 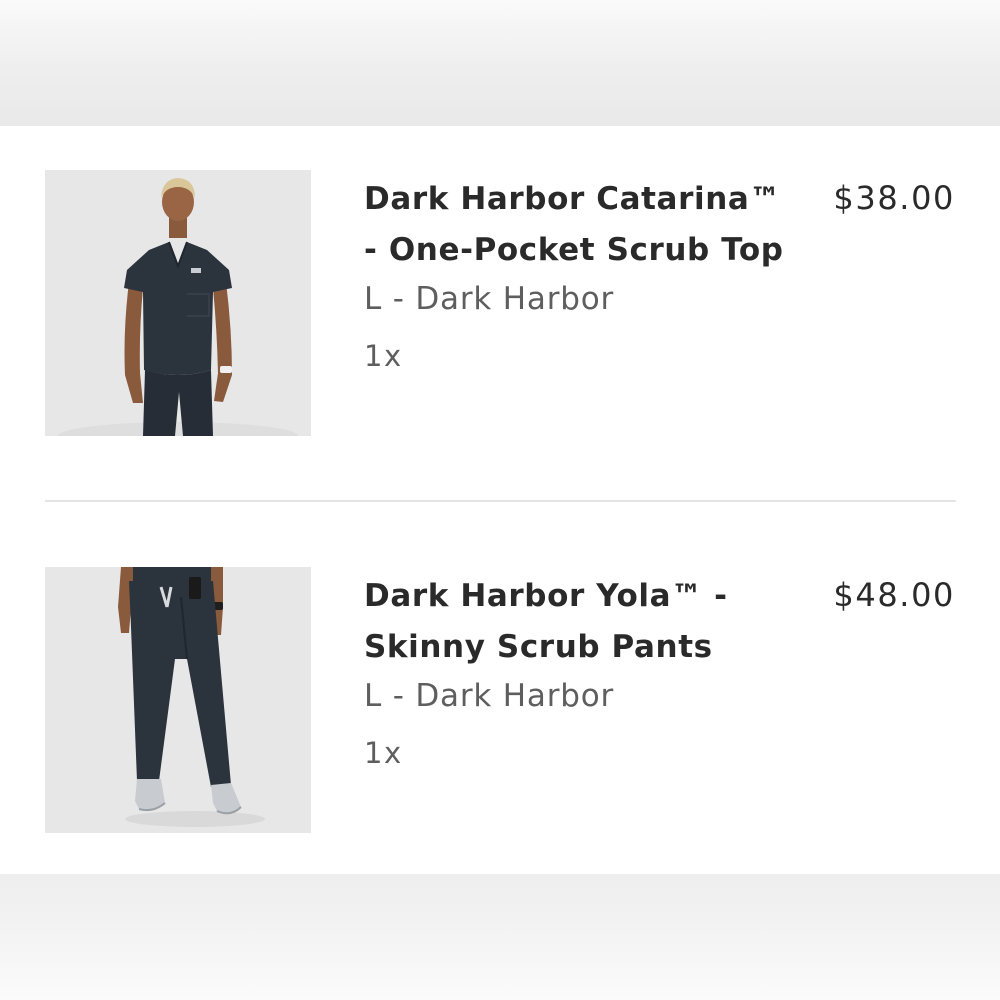 What do you see at coordinates (572, 199) in the screenshot?
I see `product-title-line1: Dark Harbor Catarina™` at bounding box center [572, 199].